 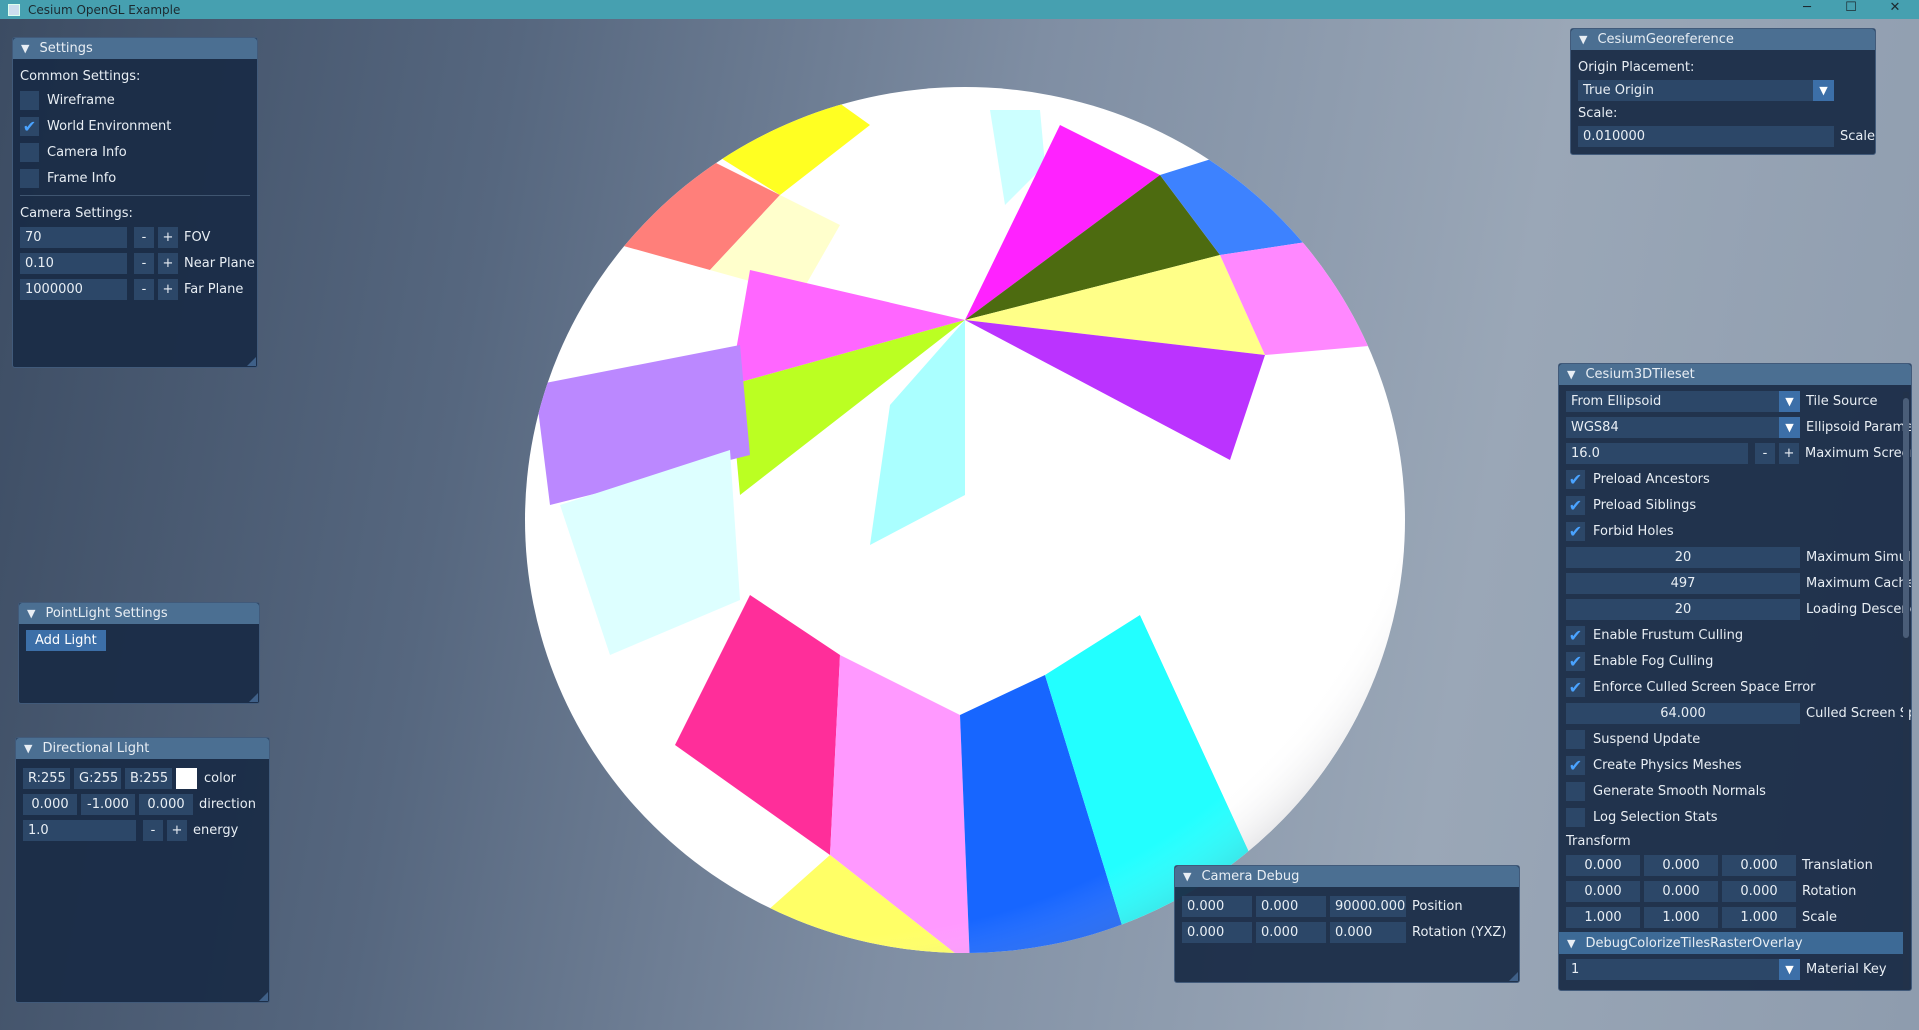 What do you see at coordinates (66, 640) in the screenshot?
I see `add-light-button: Add Light` at bounding box center [66, 640].